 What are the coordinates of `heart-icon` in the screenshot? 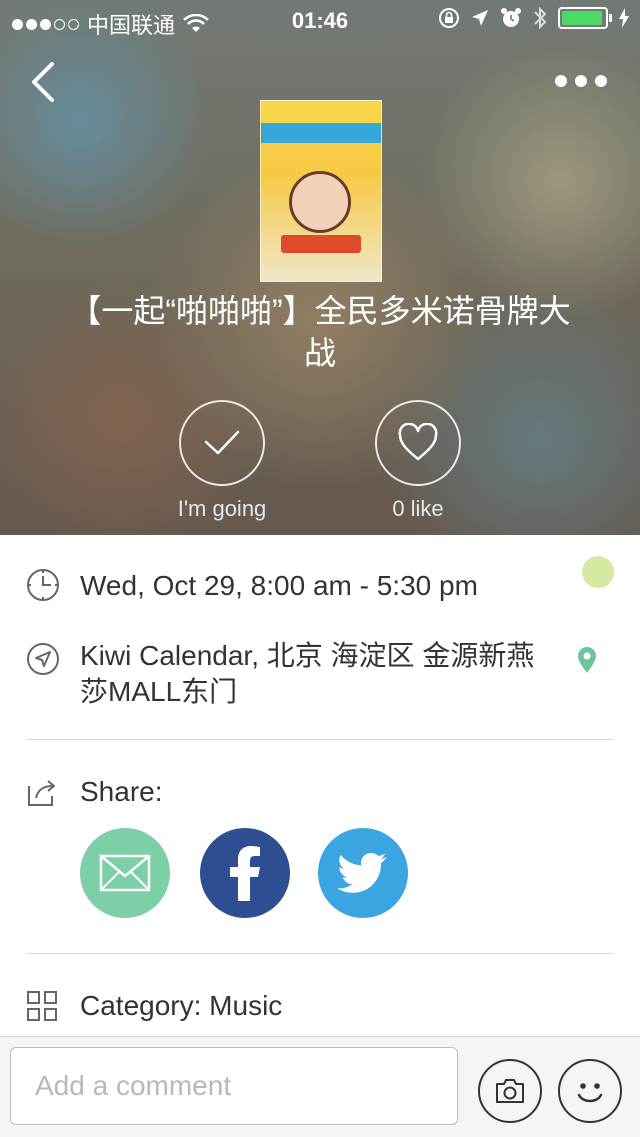 It's located at (418, 443).